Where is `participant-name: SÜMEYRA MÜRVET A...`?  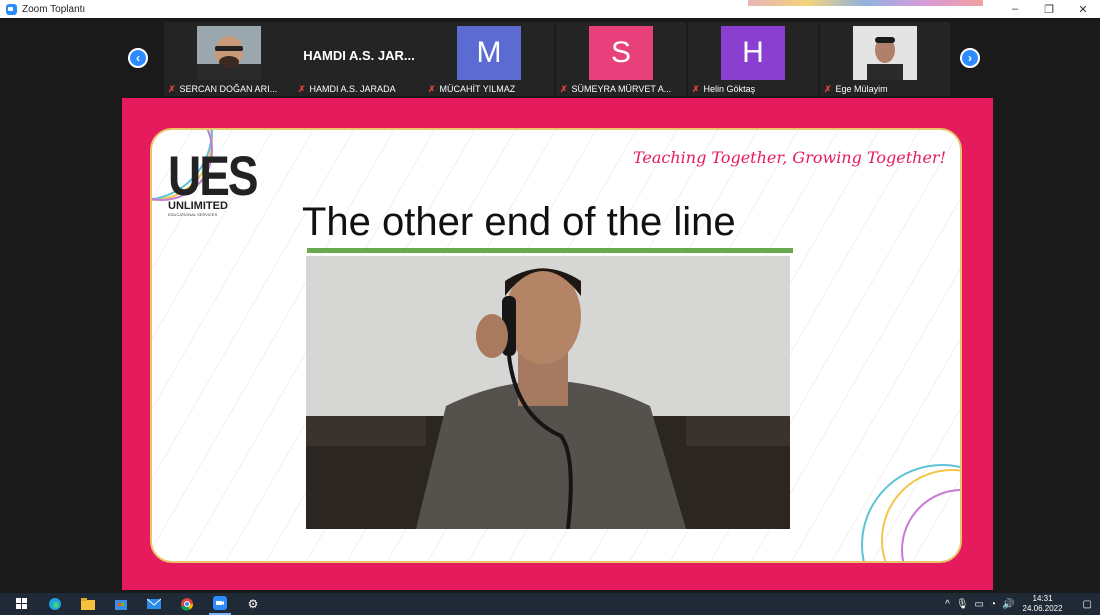
participant-name: SÜMEYRA MÜRVET A... is located at coordinates (621, 89).